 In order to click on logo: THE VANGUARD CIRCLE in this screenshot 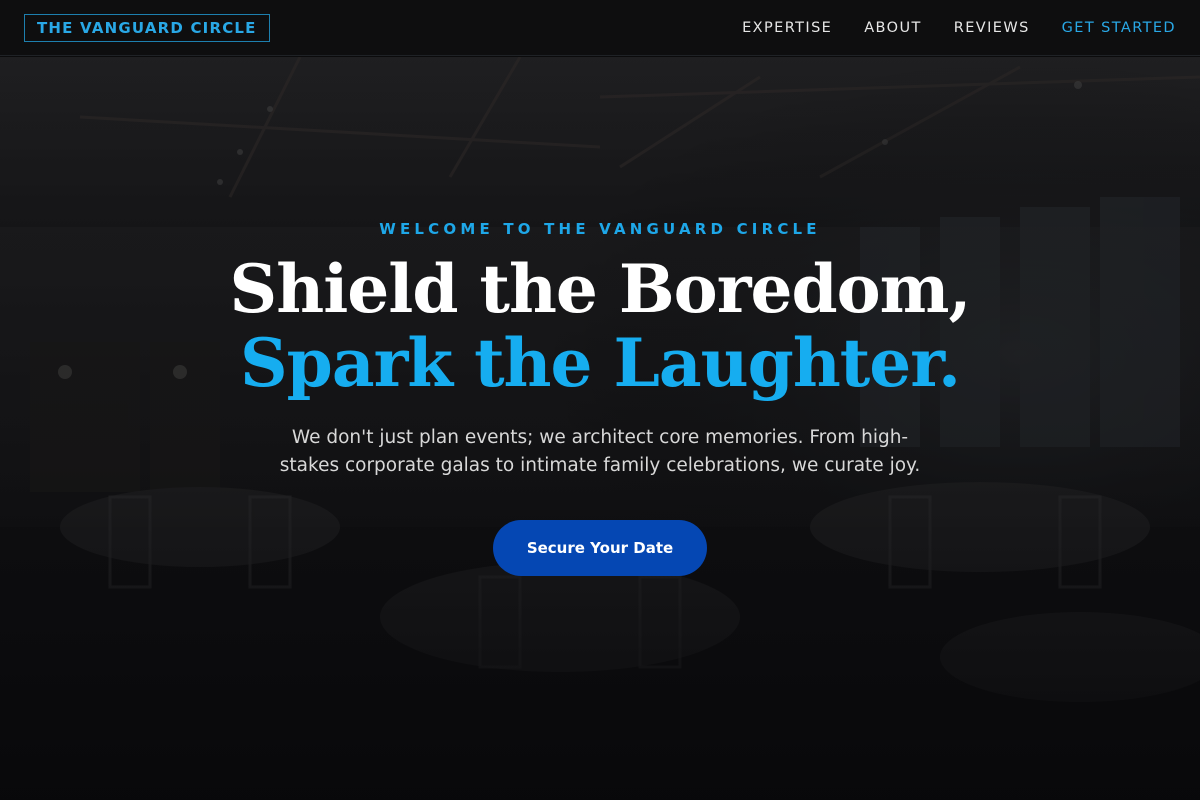, I will do `click(147, 27)`.